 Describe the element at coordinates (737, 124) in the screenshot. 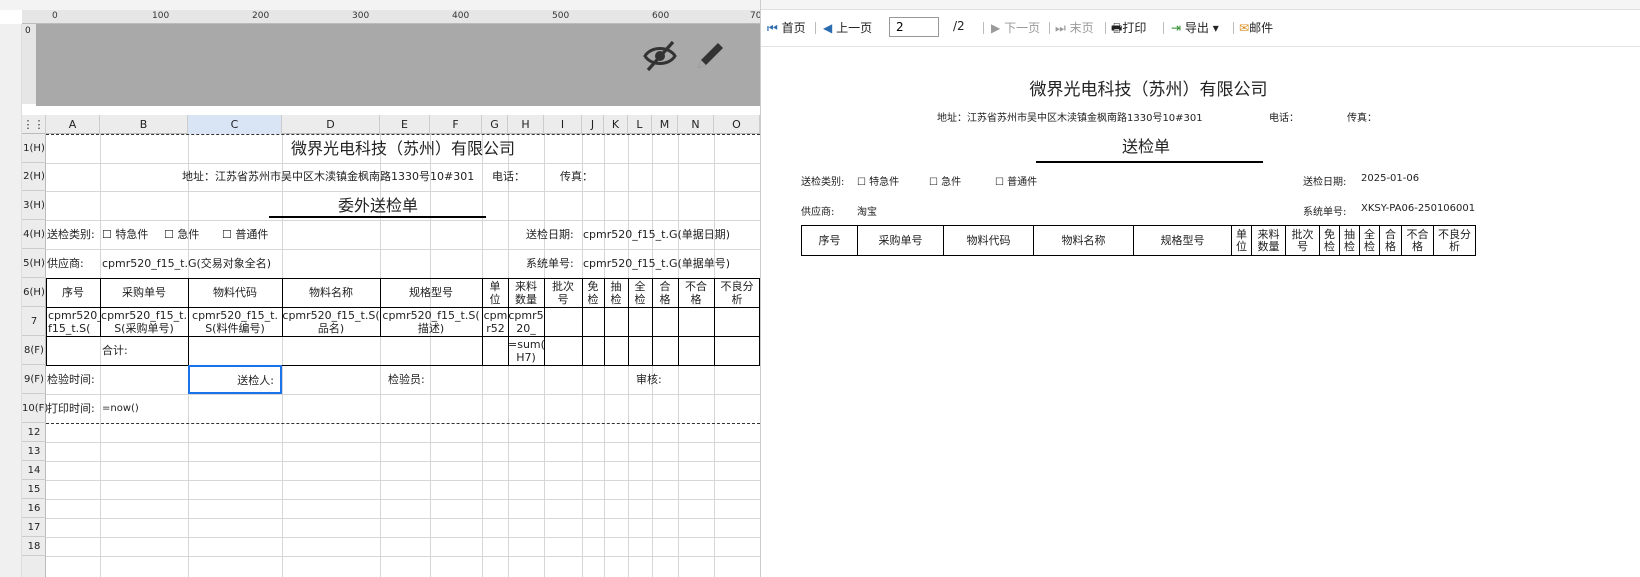

I see `column-header: O` at that location.